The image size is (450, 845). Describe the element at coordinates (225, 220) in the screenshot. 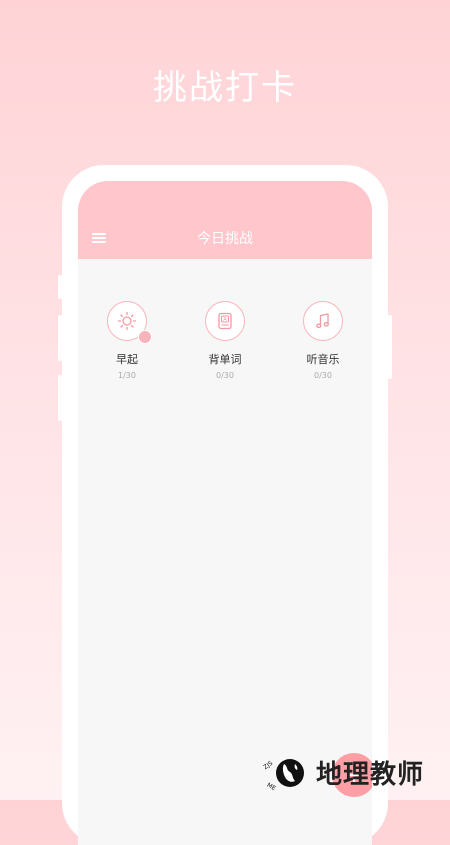

I see `app-bar: 今日挑战` at that location.